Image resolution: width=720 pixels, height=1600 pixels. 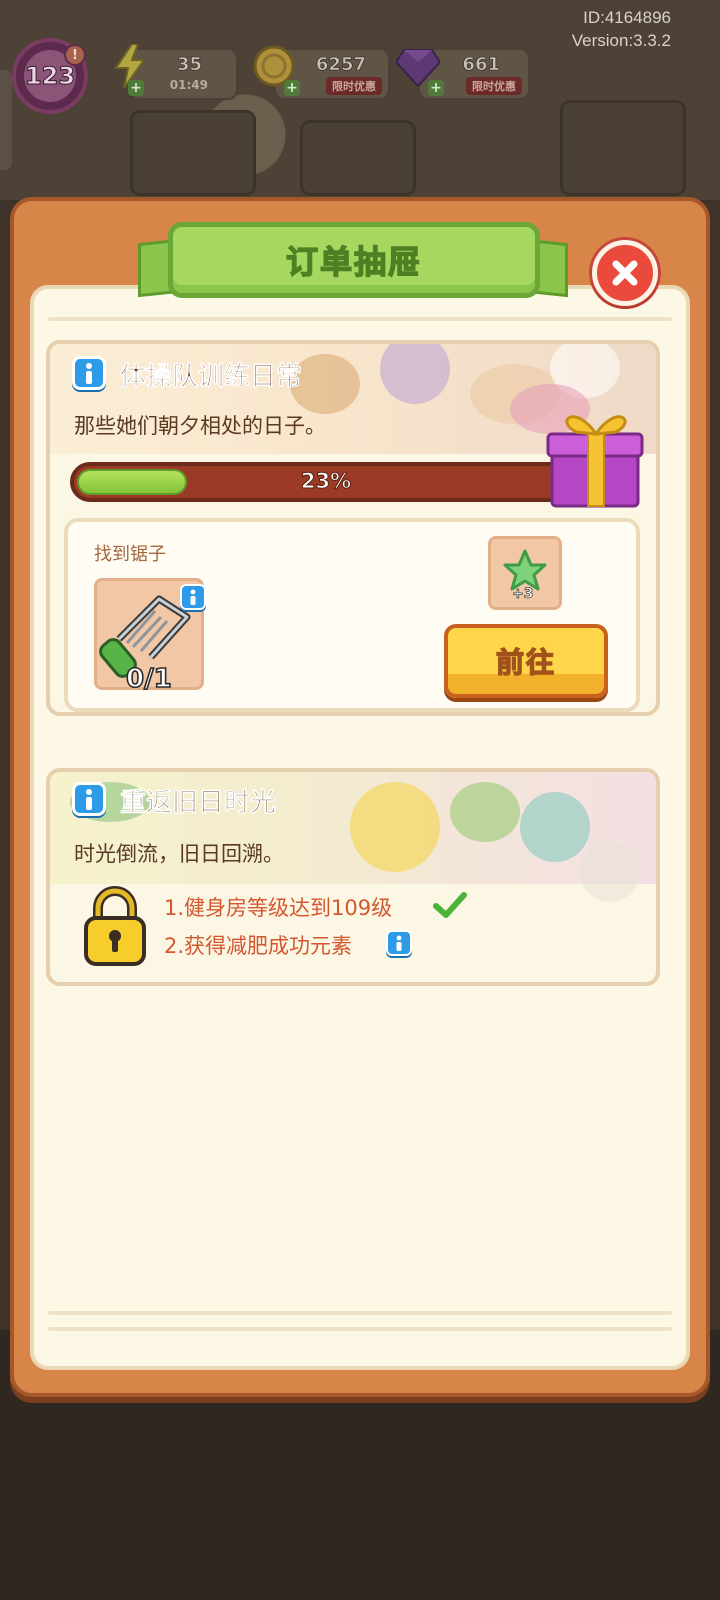 I want to click on go-button: 前往, so click(x=526, y=661).